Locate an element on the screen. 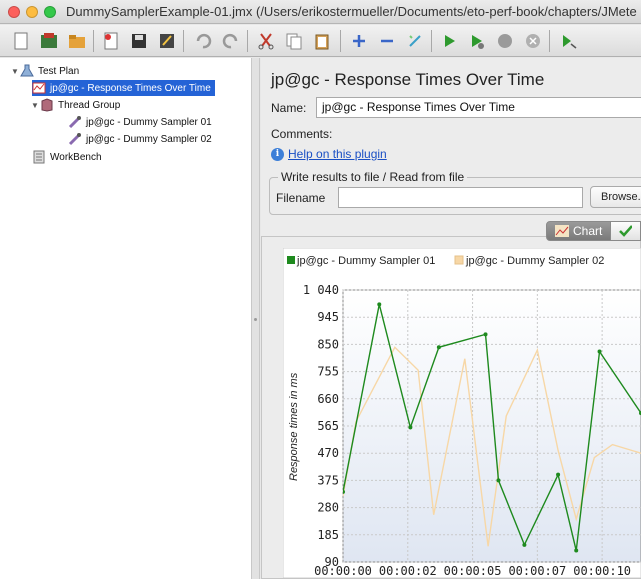  new-icon is located at coordinates (21, 41).